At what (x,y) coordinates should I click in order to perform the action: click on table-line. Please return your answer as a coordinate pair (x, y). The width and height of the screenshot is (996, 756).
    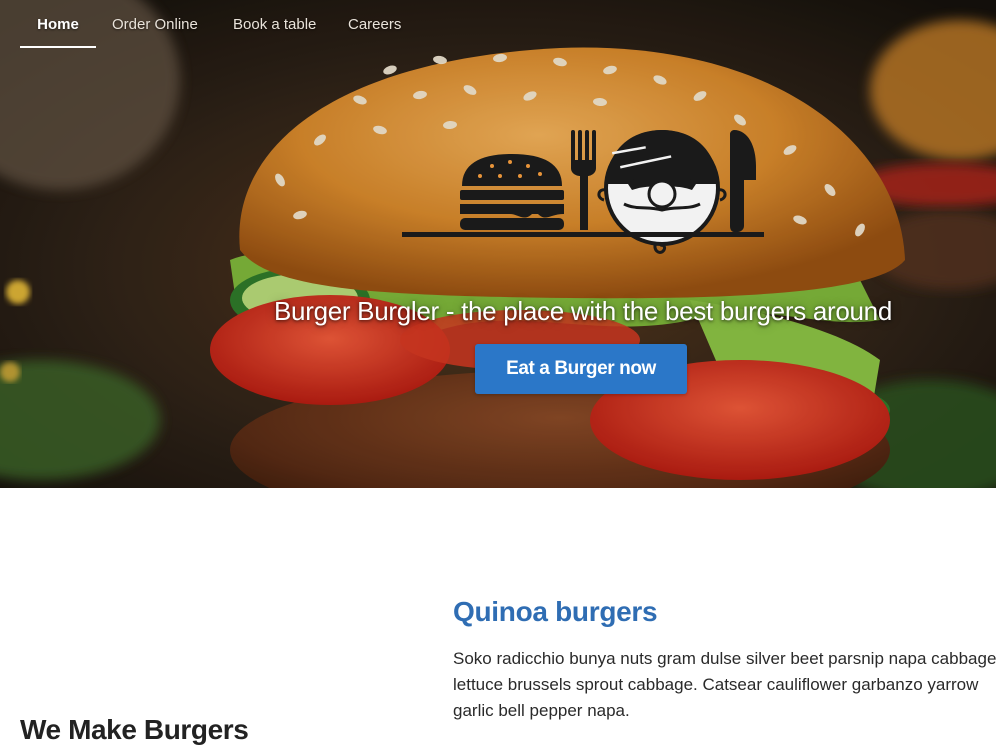
    Looking at the image, I should click on (583, 234).